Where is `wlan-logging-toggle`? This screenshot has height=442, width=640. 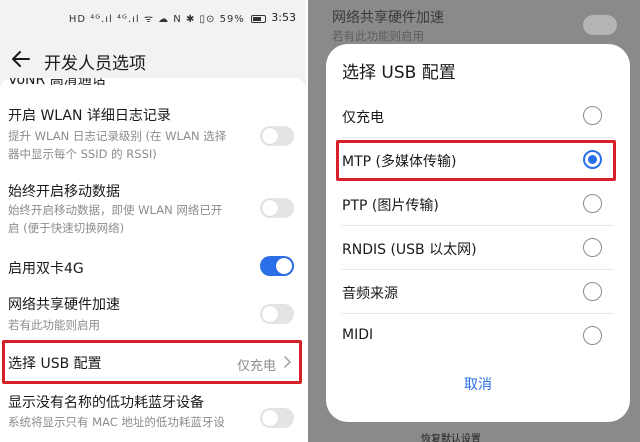 wlan-logging-toggle is located at coordinates (277, 136).